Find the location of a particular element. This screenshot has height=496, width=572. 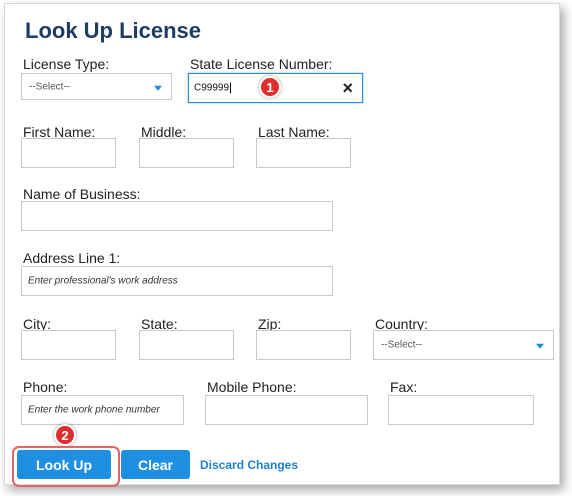

fax-label: Fax: is located at coordinates (404, 387).